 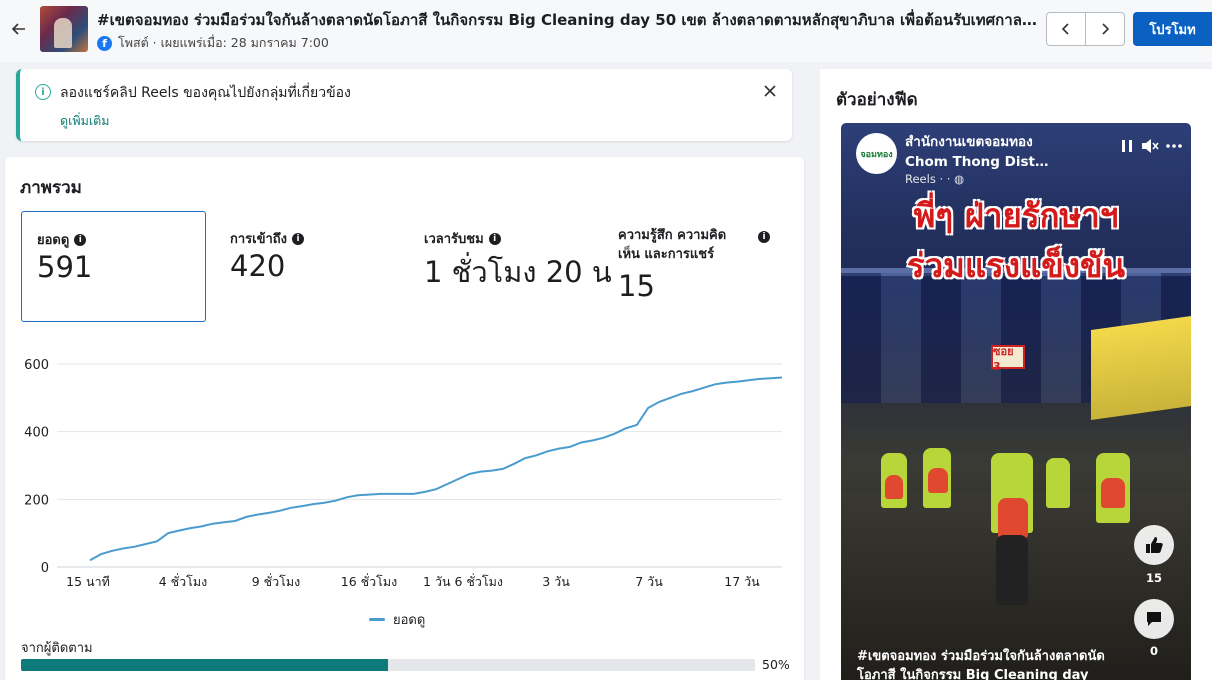 I want to click on followers-label: จากผู้ติดตาม, so click(x=57, y=648).